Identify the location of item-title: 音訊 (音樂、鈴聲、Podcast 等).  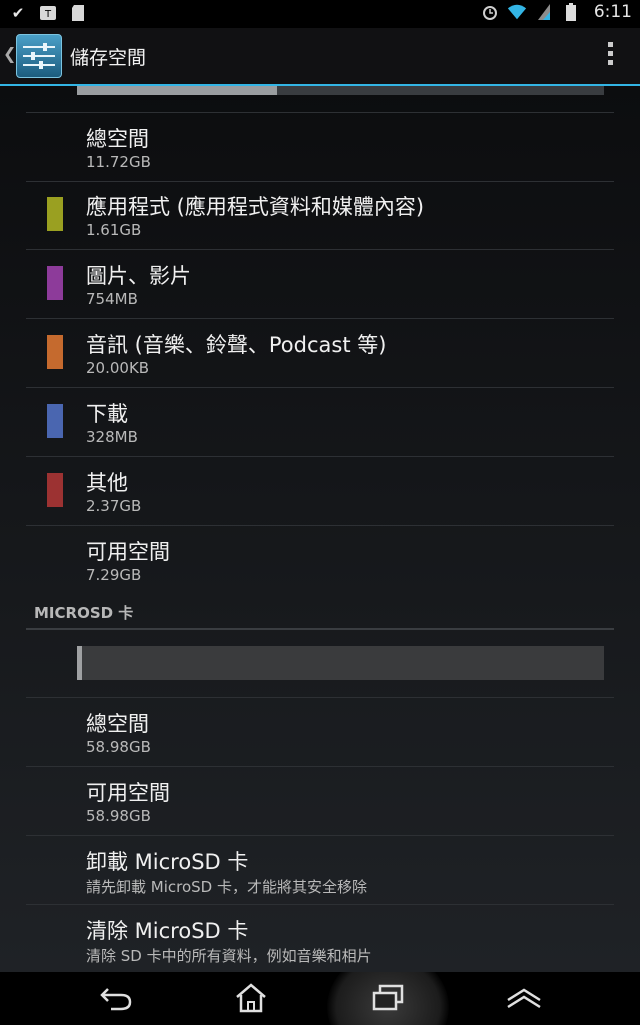
(236, 345).